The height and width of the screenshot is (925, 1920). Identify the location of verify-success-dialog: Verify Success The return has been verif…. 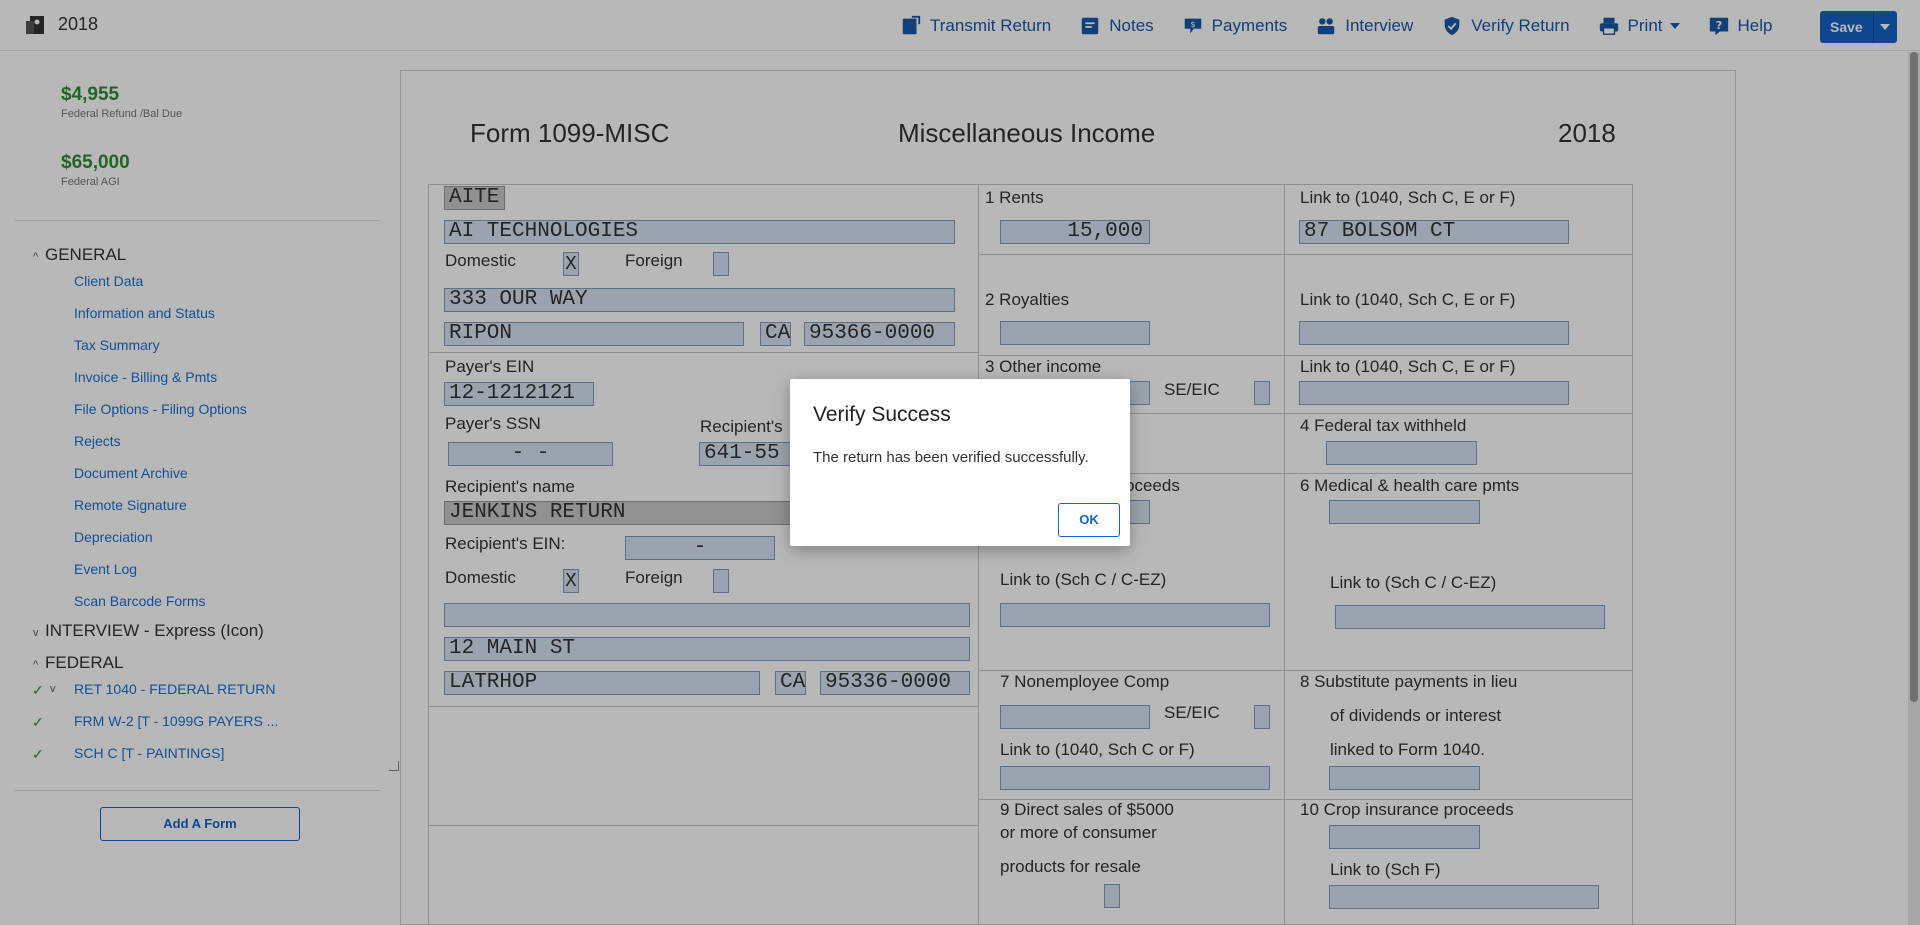
(960, 462).